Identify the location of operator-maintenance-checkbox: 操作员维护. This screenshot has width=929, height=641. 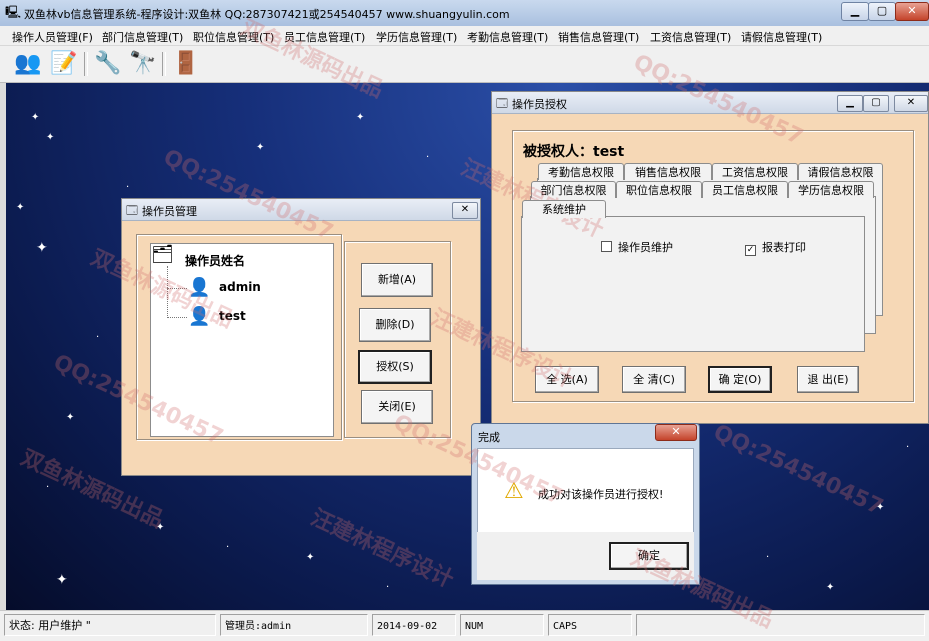
(637, 247).